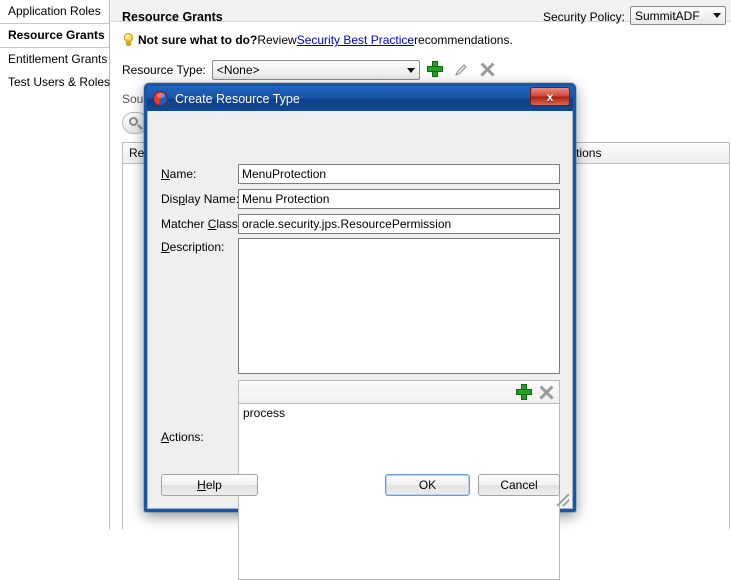 This screenshot has width=731, height=580. What do you see at coordinates (399, 224) in the screenshot?
I see `matcher-class-input: oracle.security.jps.ResourcePermission` at bounding box center [399, 224].